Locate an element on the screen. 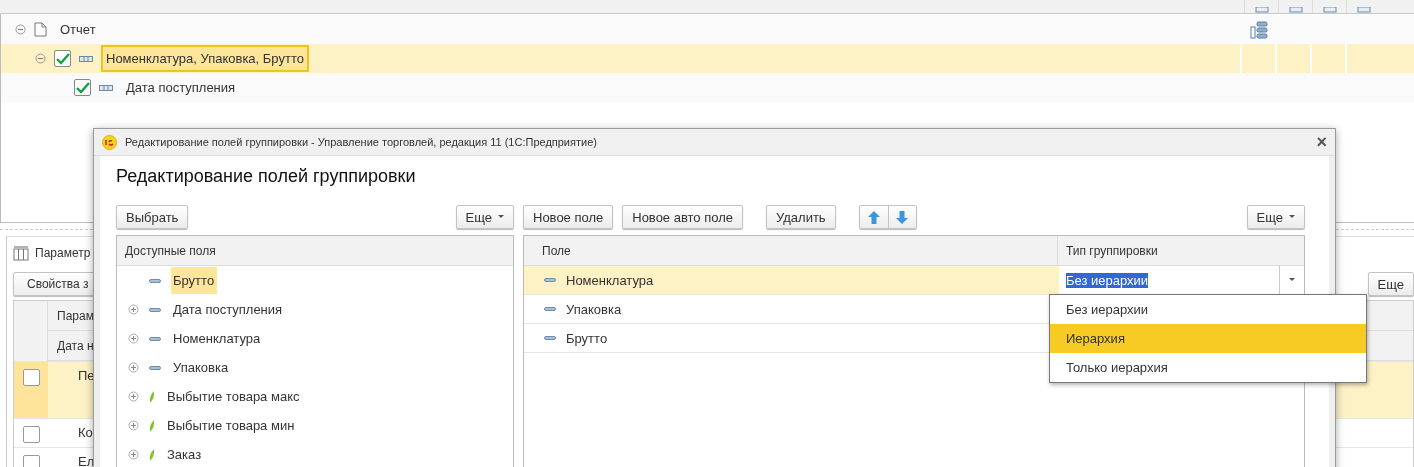  tree-item: Дата поступления is located at coordinates (181, 87).